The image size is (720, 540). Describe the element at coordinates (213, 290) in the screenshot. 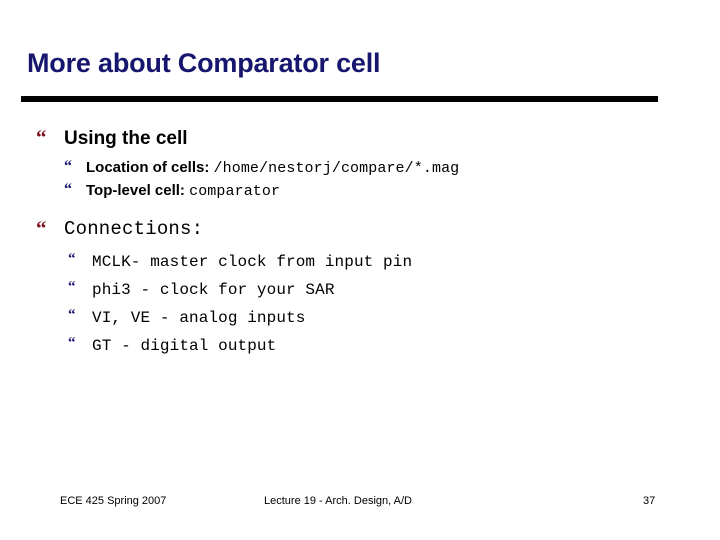

I see `bullet-level2-text: phi3 - clock for your SAR` at that location.